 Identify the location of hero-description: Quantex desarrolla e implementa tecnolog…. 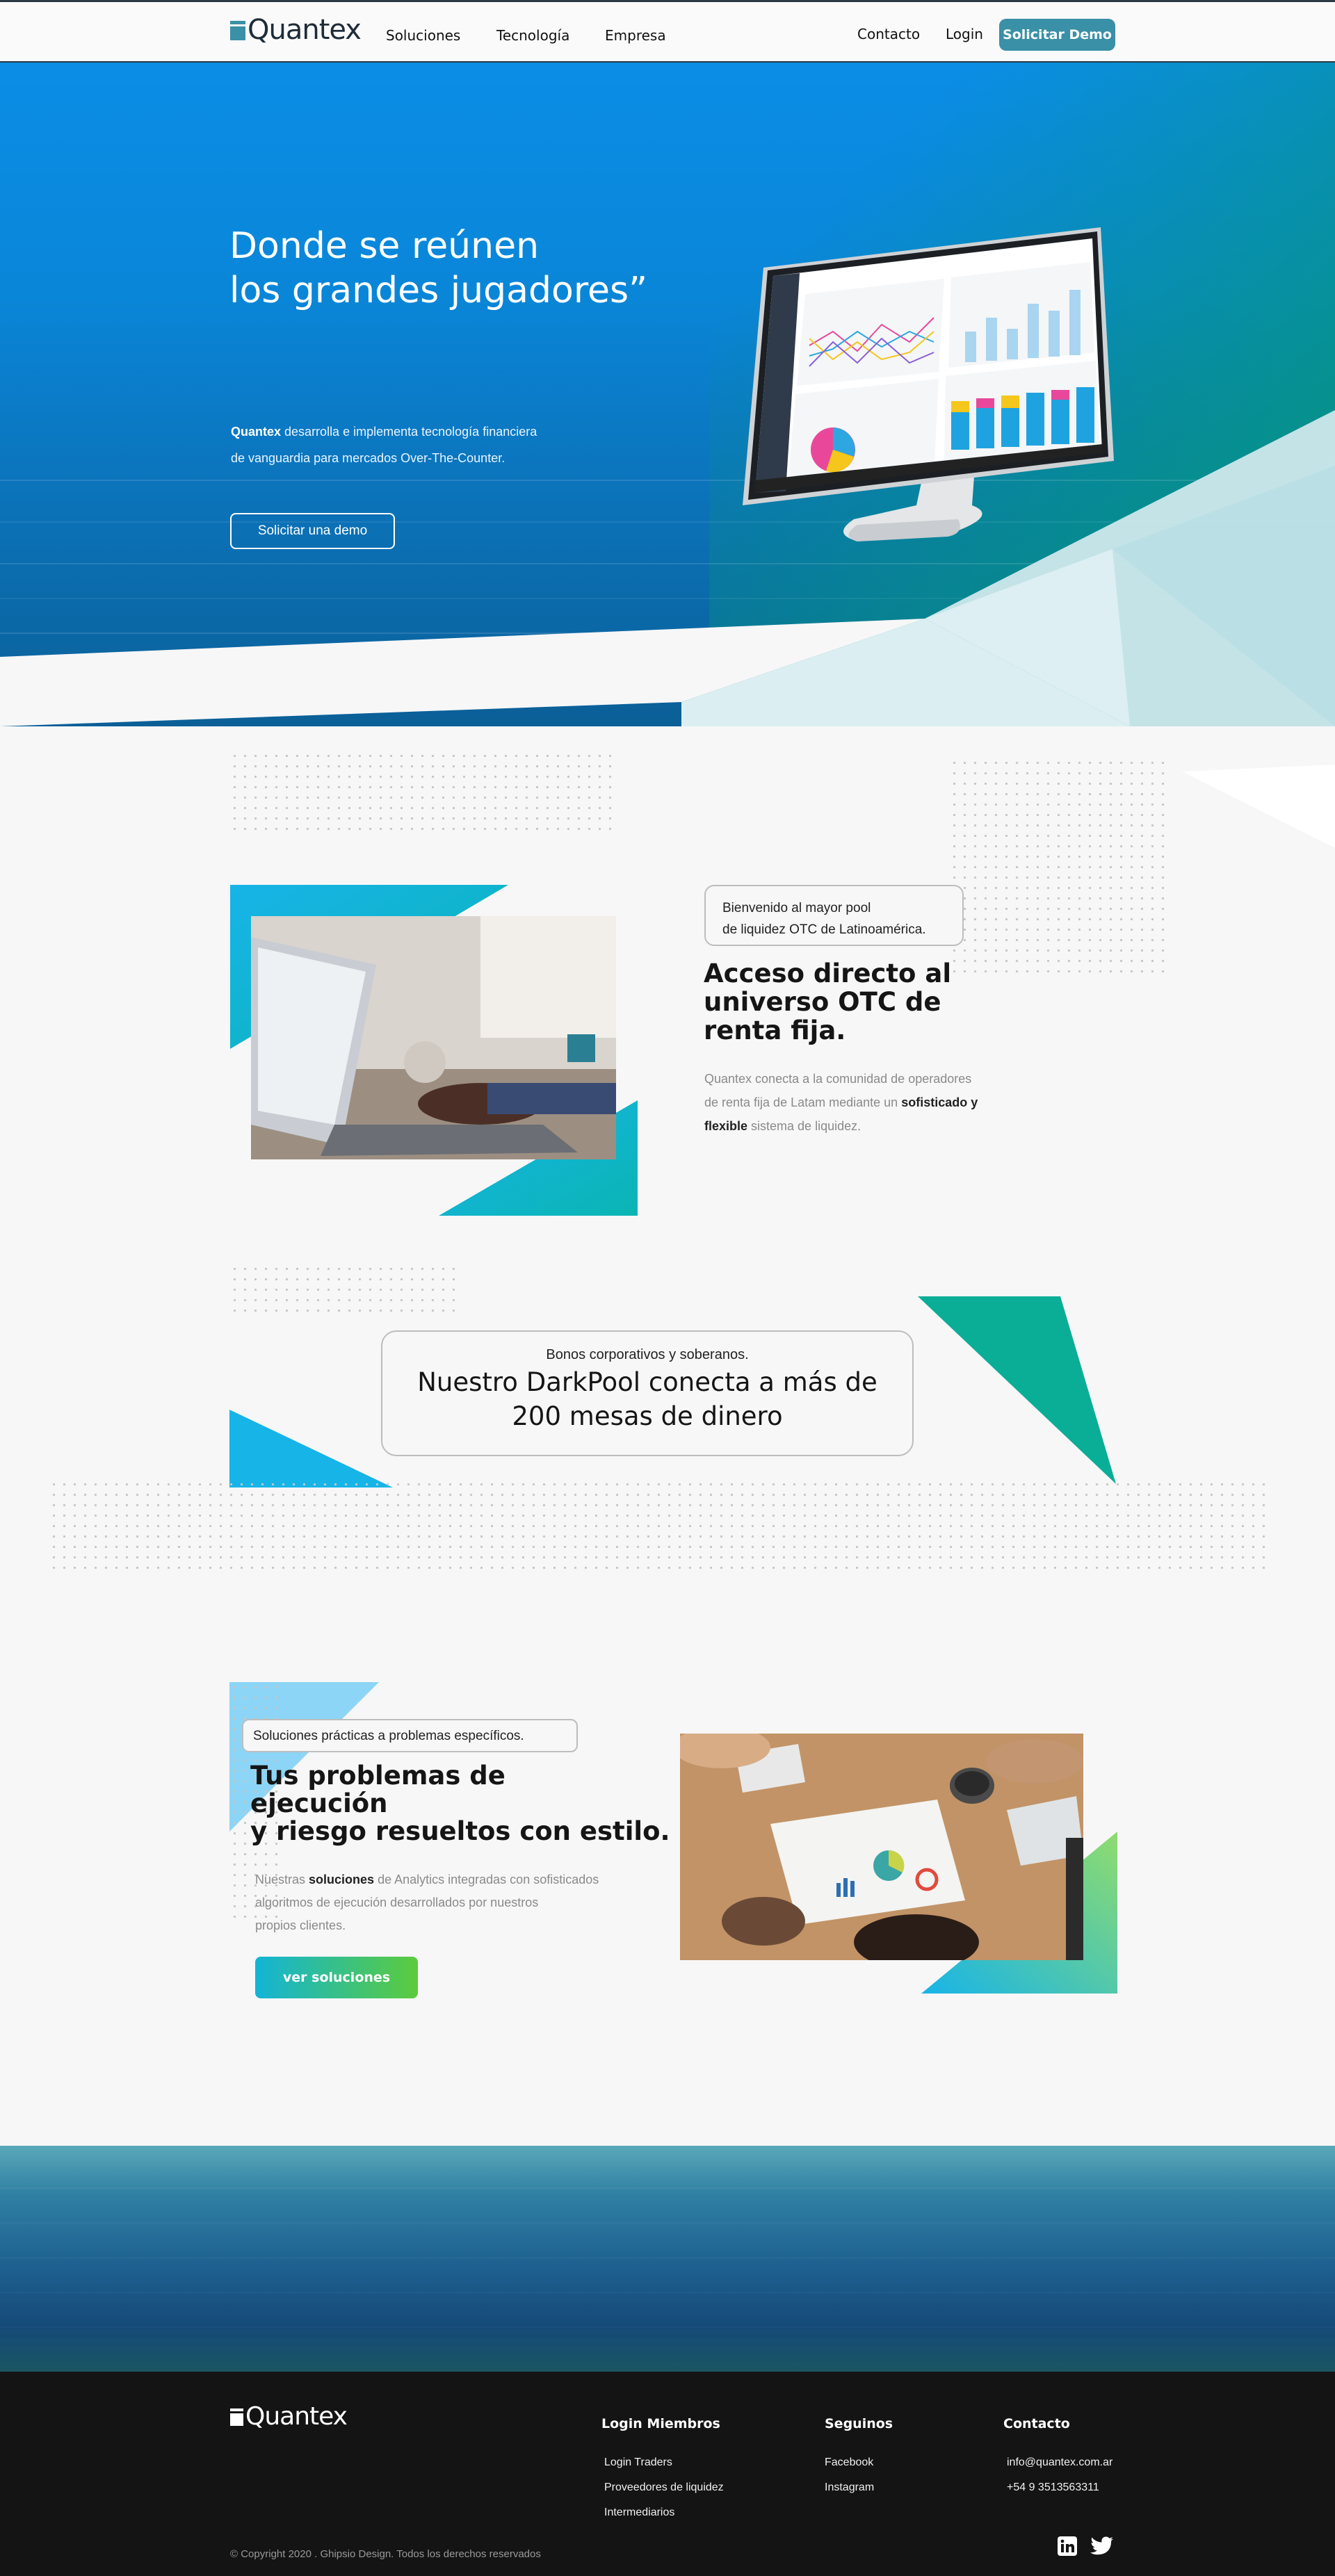
(411, 444).